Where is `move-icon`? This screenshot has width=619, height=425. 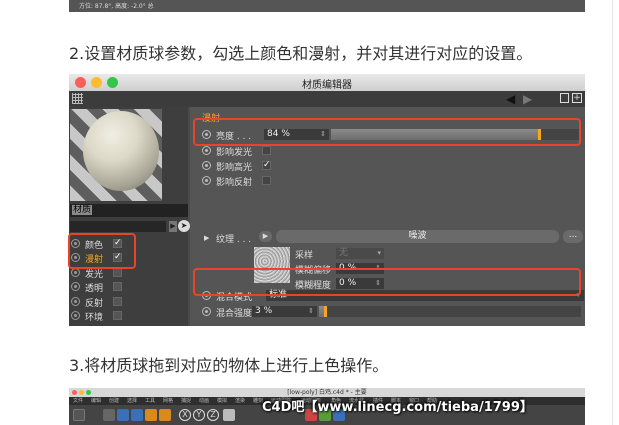
move-icon is located at coordinates (123, 415).